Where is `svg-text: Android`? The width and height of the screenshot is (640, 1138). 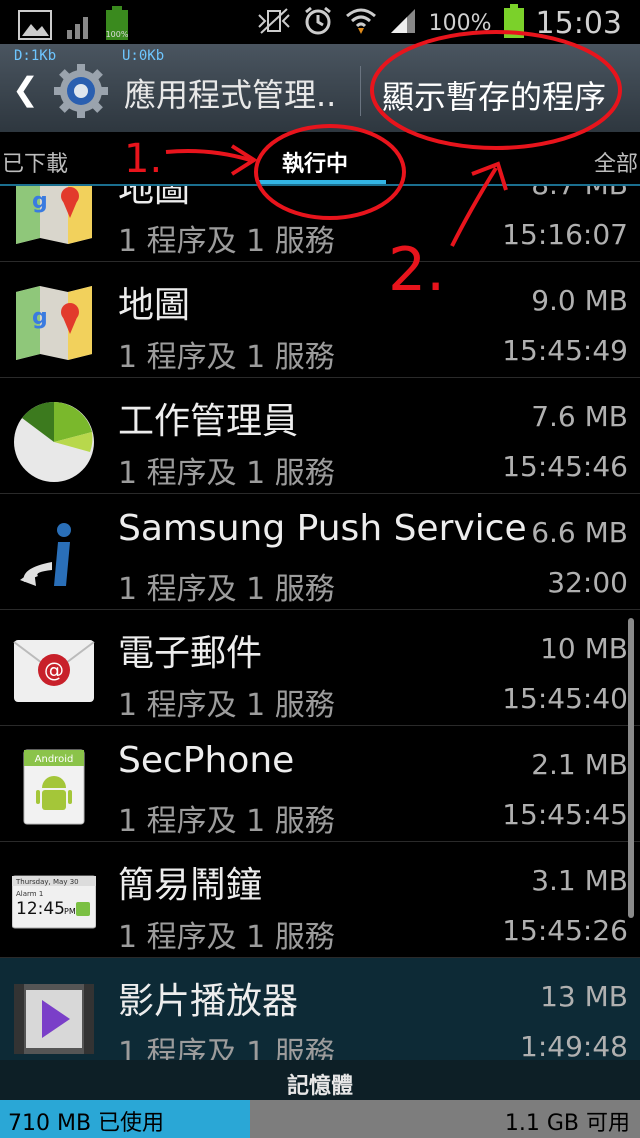
svg-text: Android is located at coordinates (54, 759).